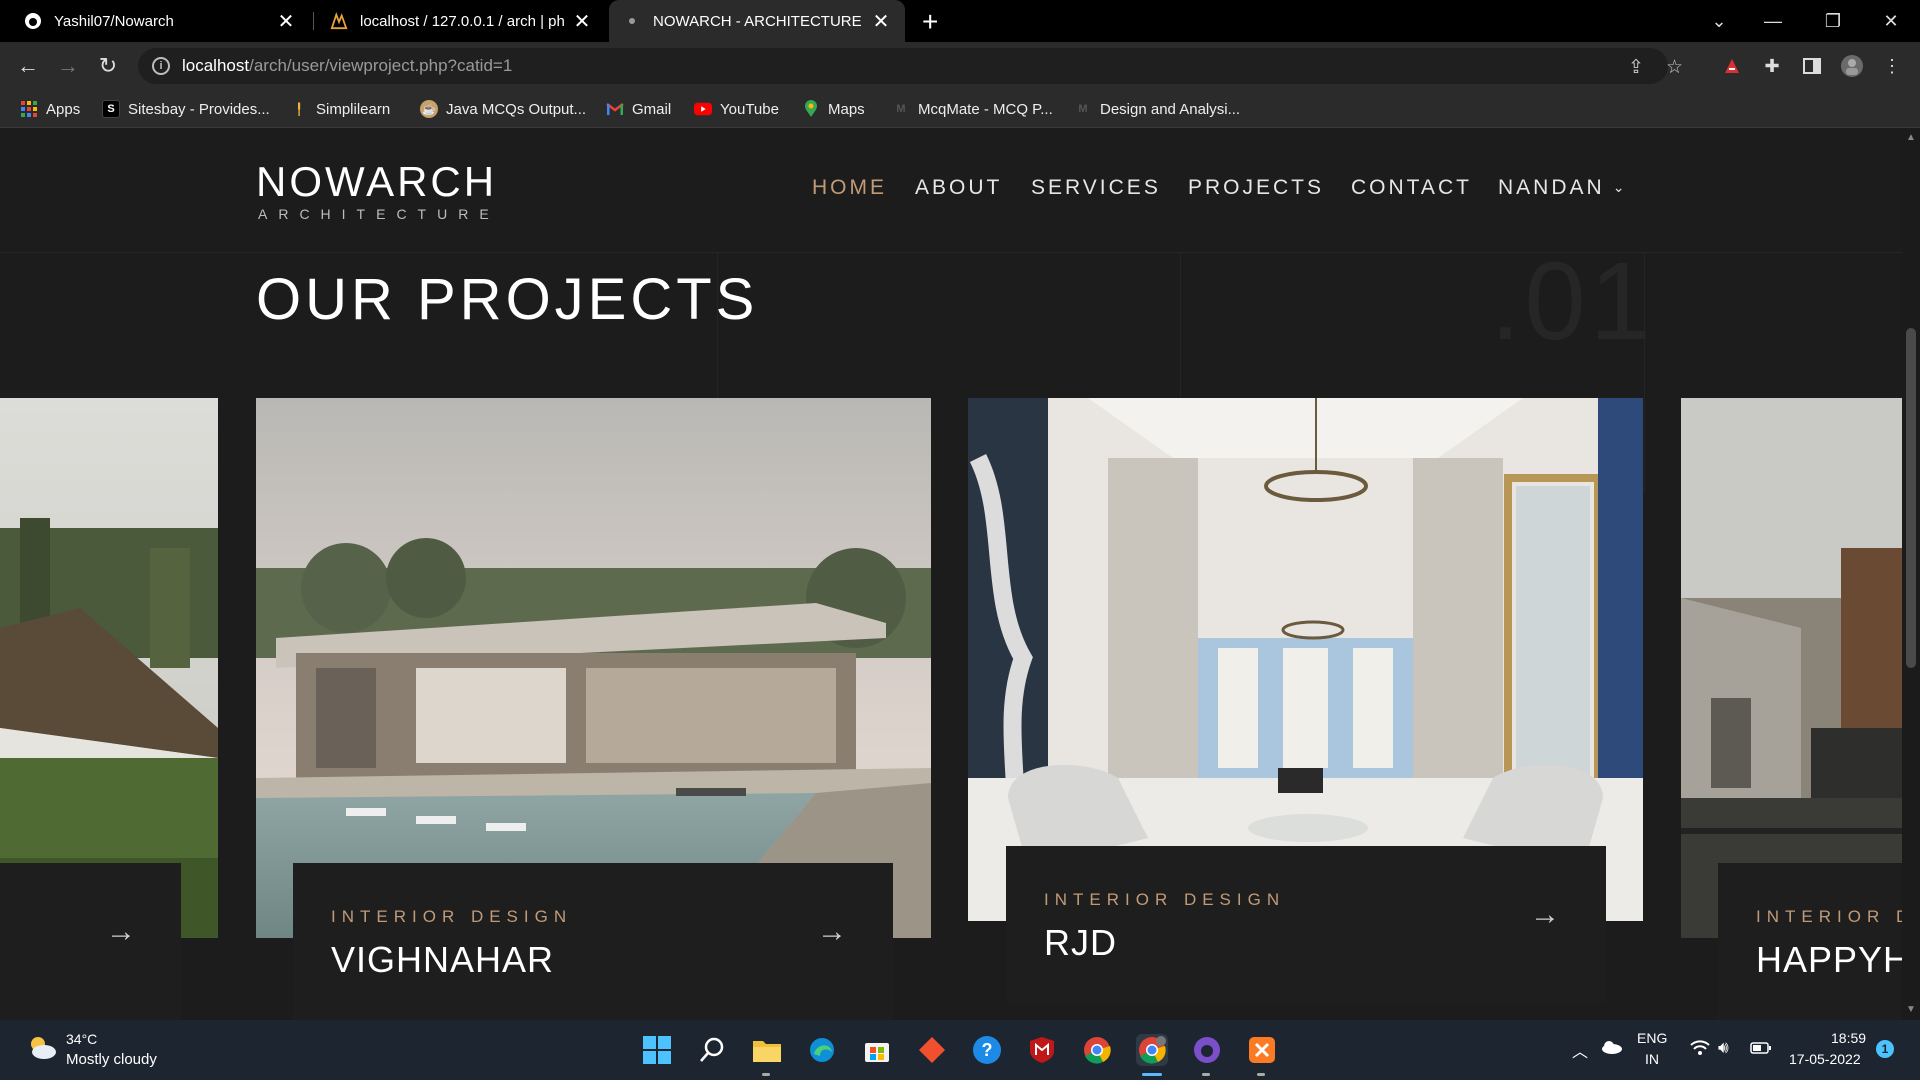 The height and width of the screenshot is (1080, 1920). I want to click on bookmark-star-icon: ☆, so click(1674, 67).